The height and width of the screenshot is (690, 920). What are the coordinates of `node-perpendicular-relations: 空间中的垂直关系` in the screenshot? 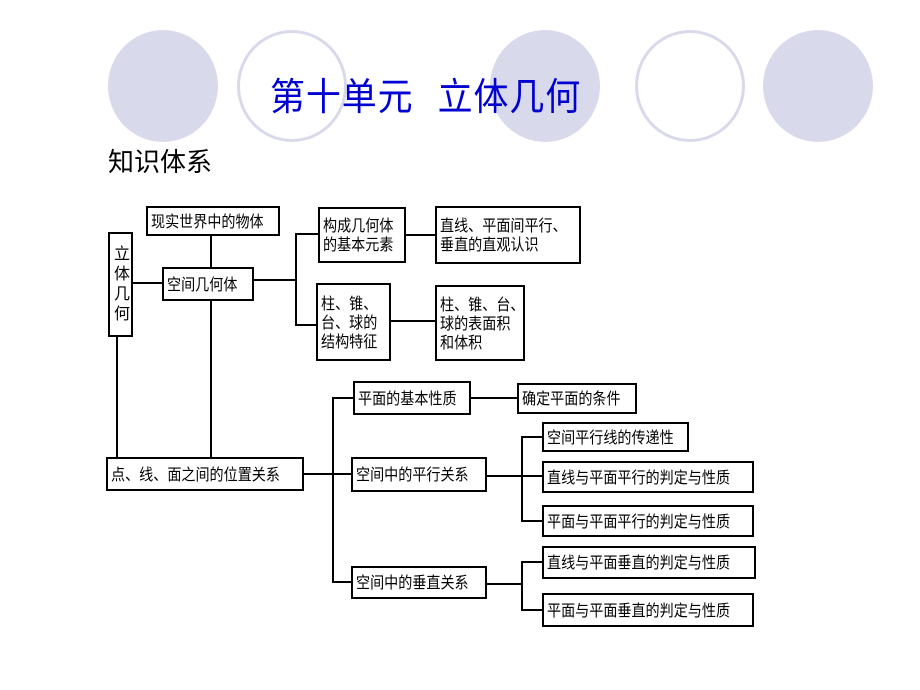 It's located at (419, 582).